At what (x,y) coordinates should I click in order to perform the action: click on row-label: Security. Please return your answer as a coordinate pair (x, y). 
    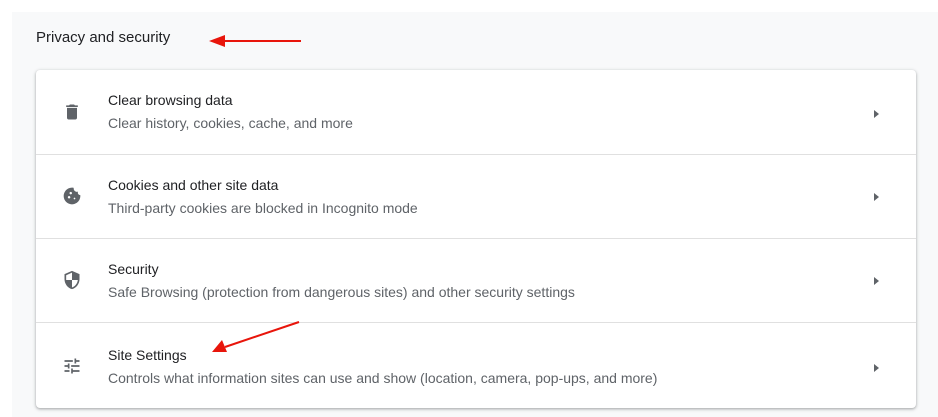
    Looking at the image, I should click on (133, 269).